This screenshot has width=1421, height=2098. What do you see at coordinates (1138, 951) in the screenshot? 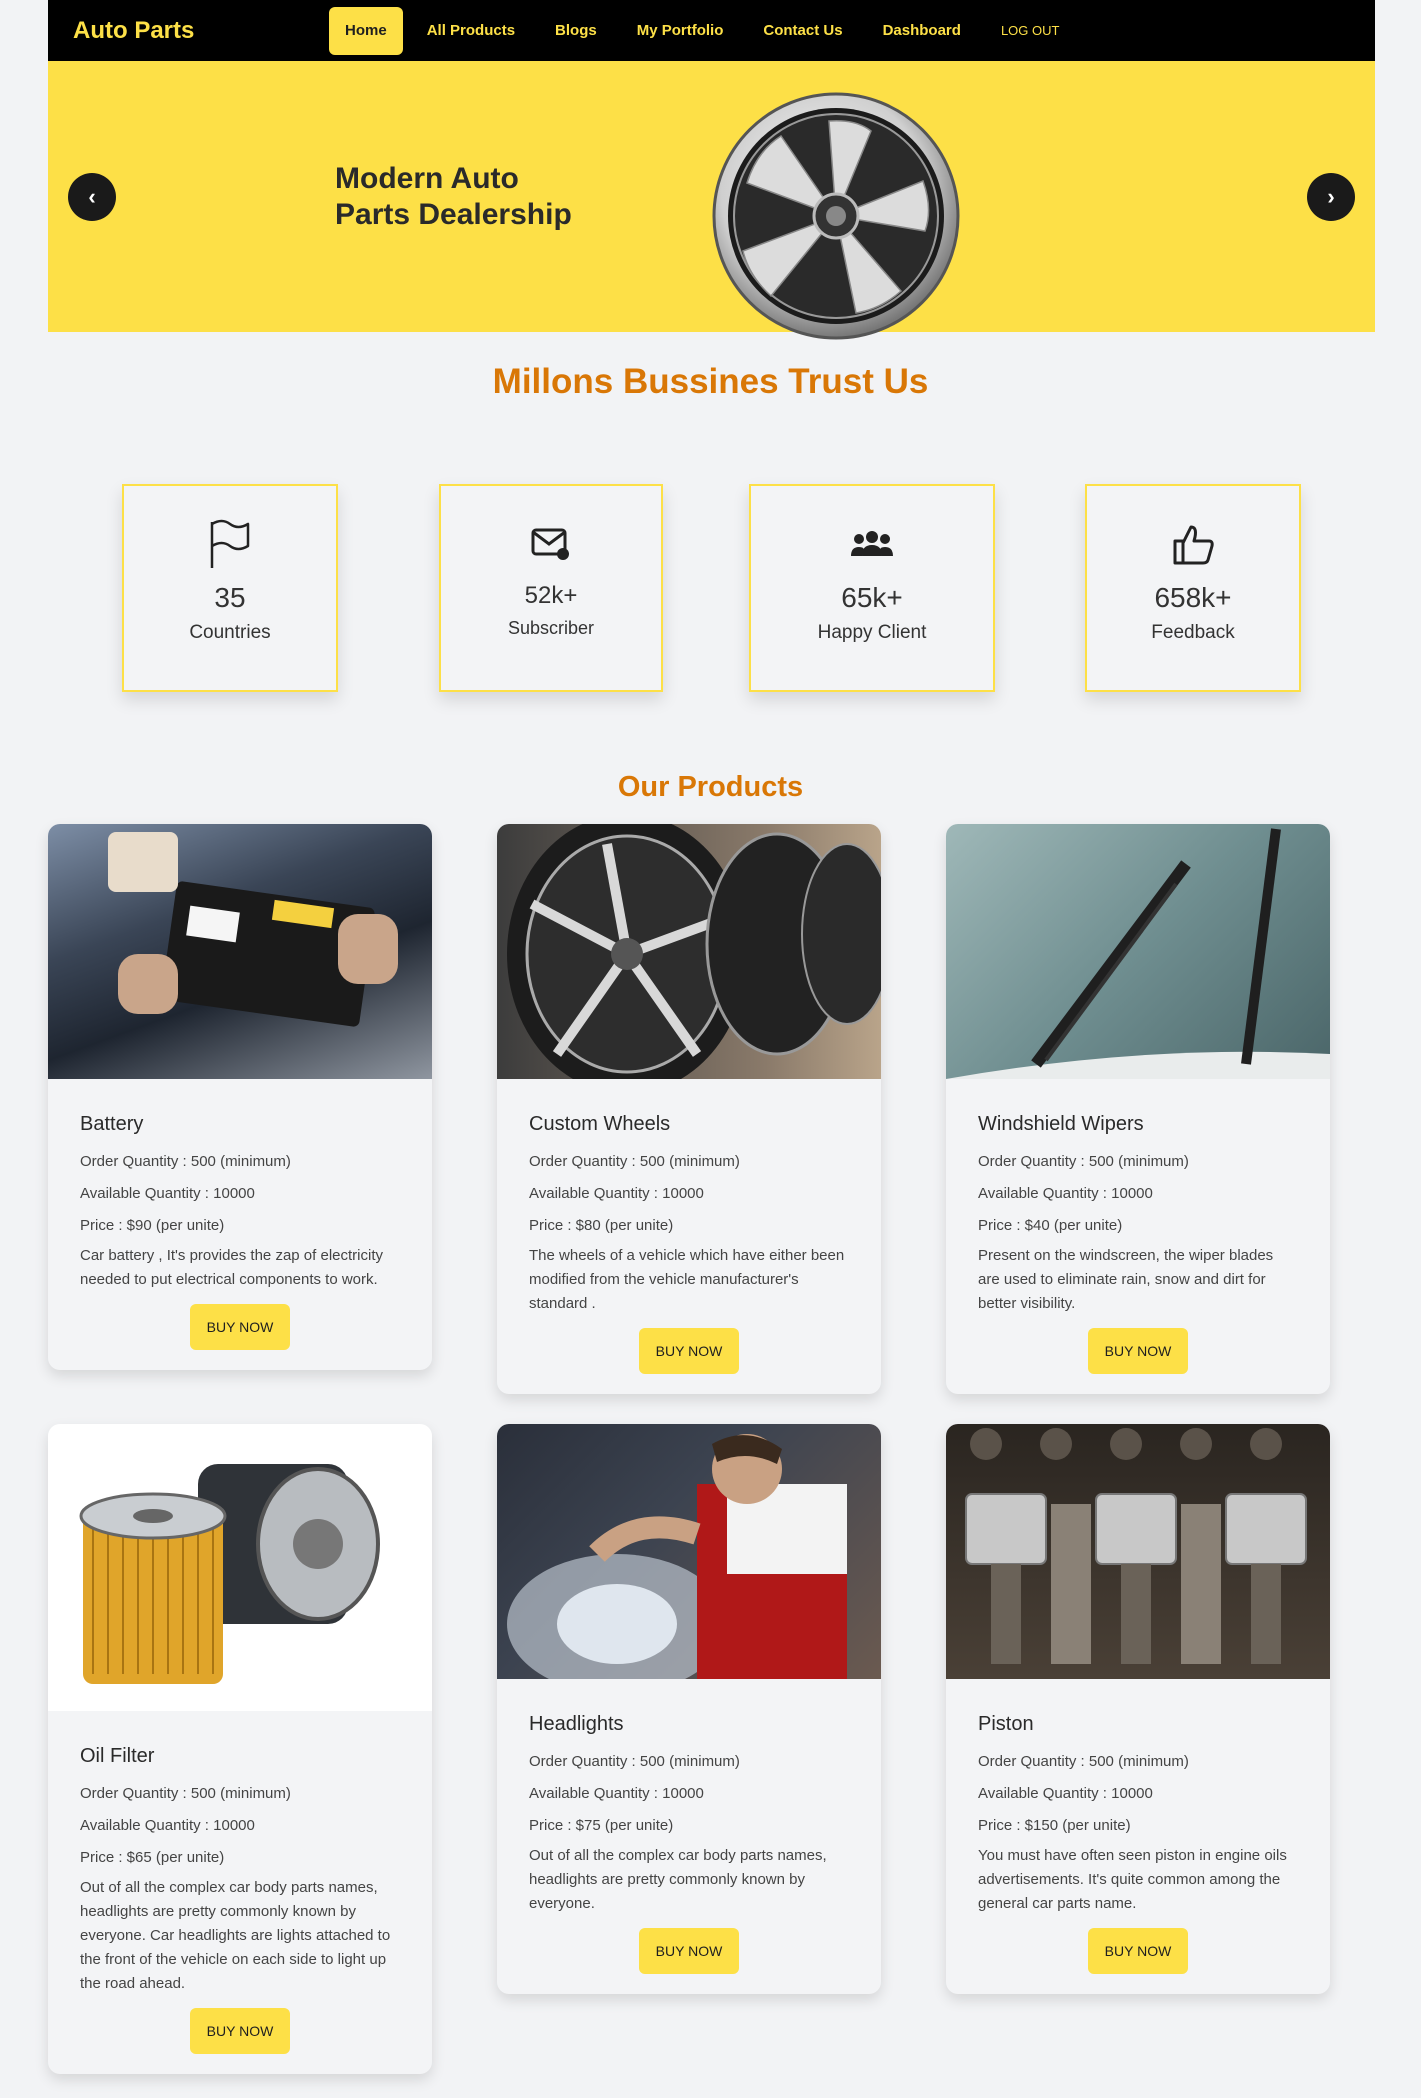
I see `product-image-windshield-wipers` at bounding box center [1138, 951].